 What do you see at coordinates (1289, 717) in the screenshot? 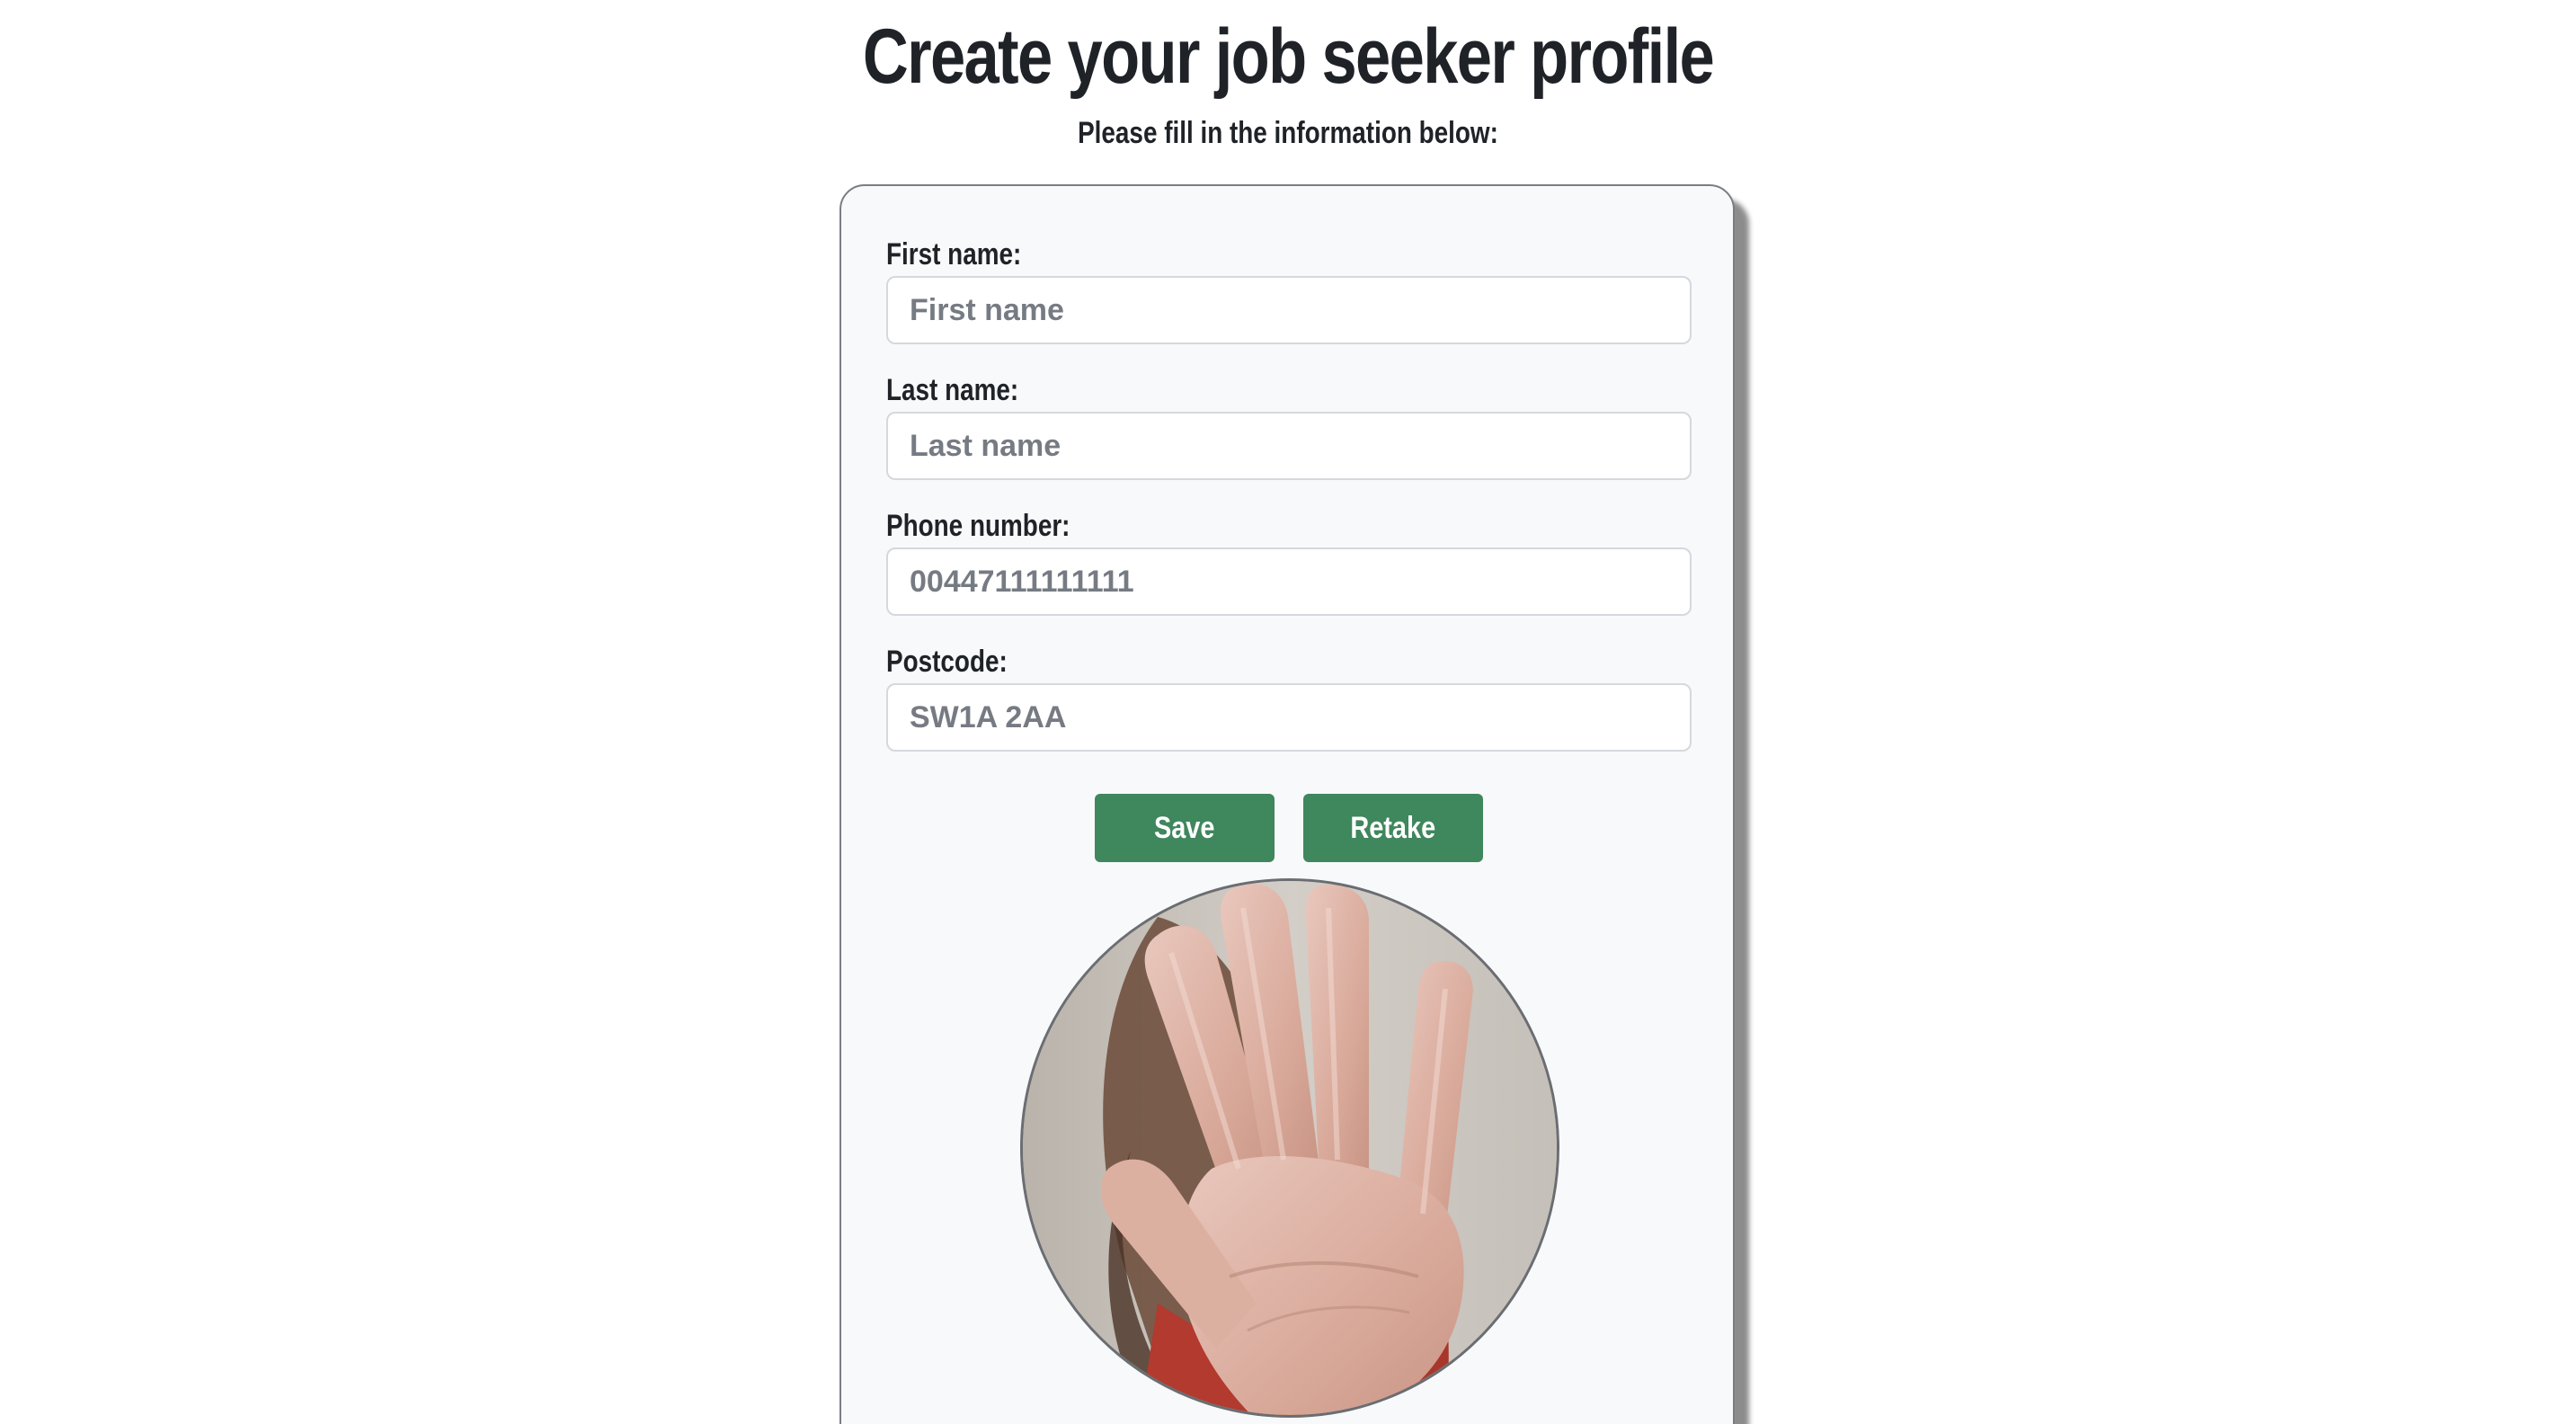
I see `postcode-input` at bounding box center [1289, 717].